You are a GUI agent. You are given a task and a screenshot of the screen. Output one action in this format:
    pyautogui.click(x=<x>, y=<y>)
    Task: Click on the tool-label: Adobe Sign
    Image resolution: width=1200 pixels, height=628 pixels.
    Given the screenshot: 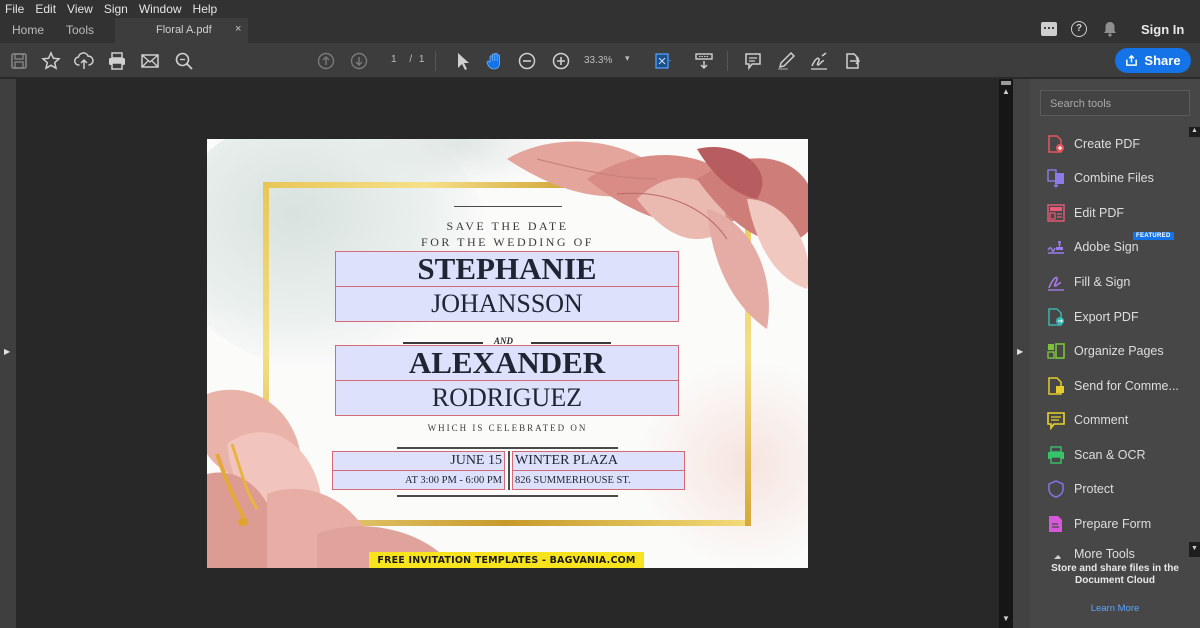 What is the action you would take?
    pyautogui.click(x=1106, y=247)
    